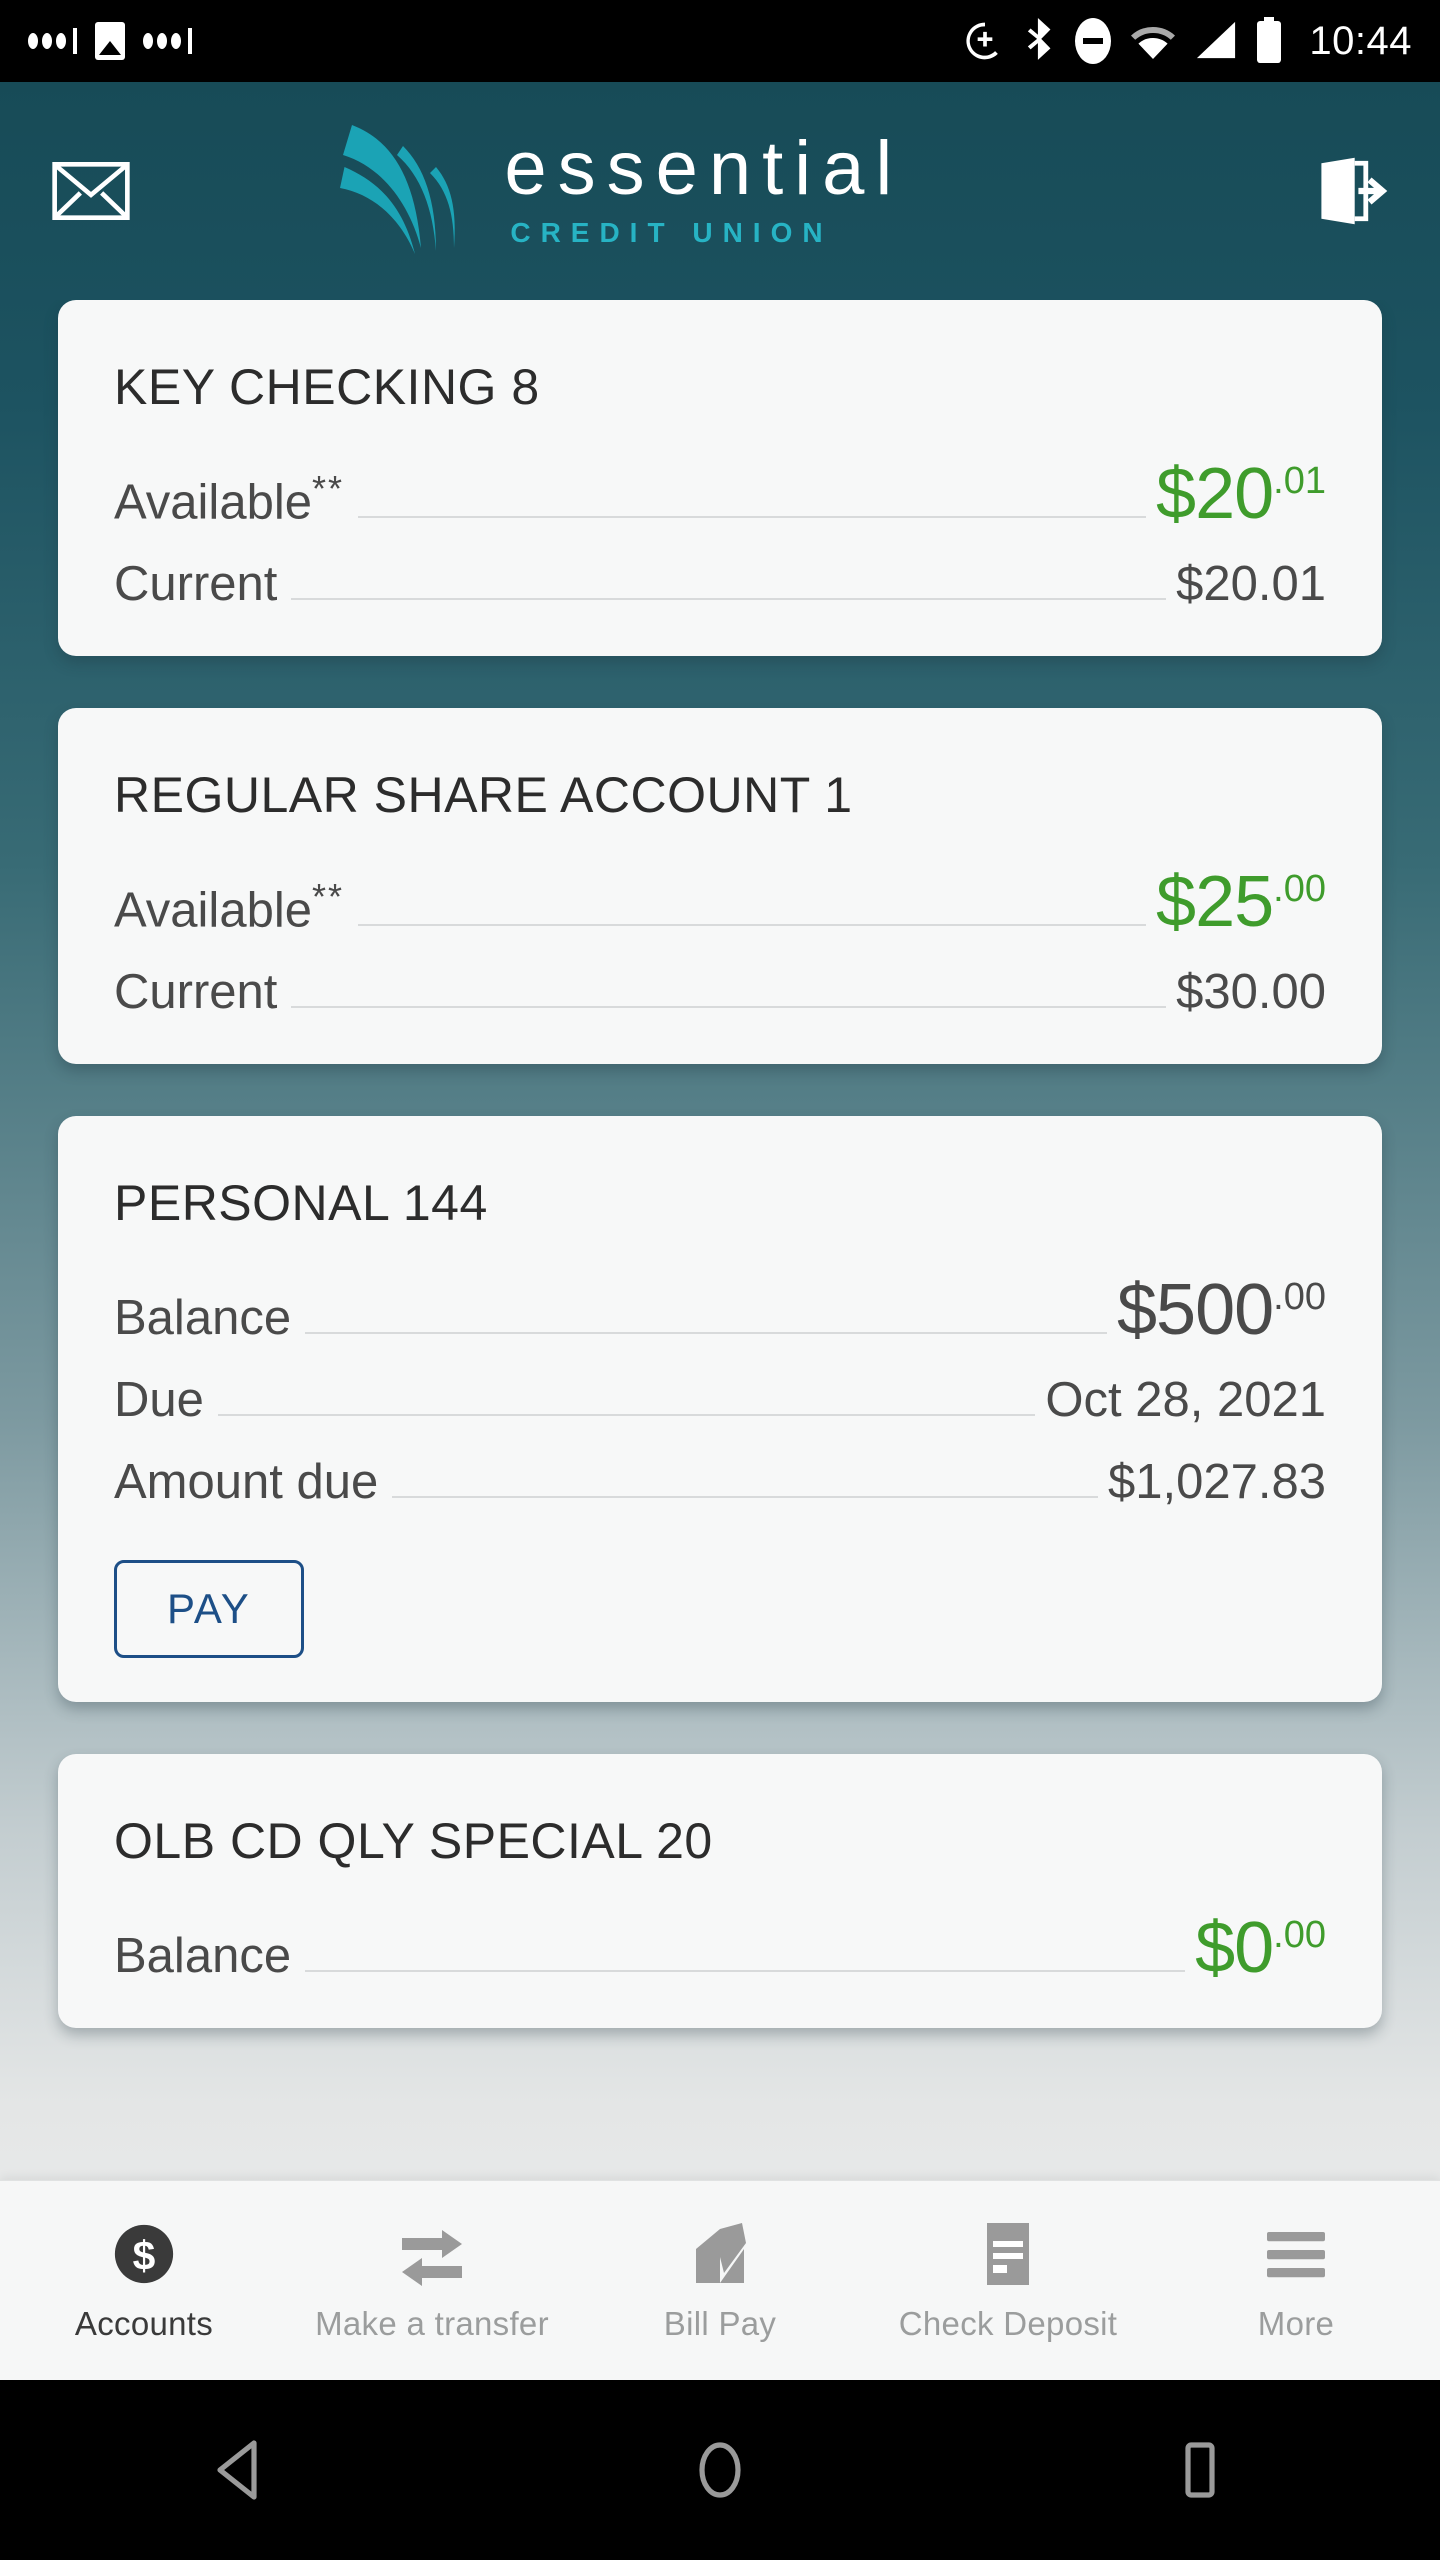 This screenshot has width=1440, height=2560. Describe the element at coordinates (240, 2470) in the screenshot. I see `back-triangle-icon` at that location.